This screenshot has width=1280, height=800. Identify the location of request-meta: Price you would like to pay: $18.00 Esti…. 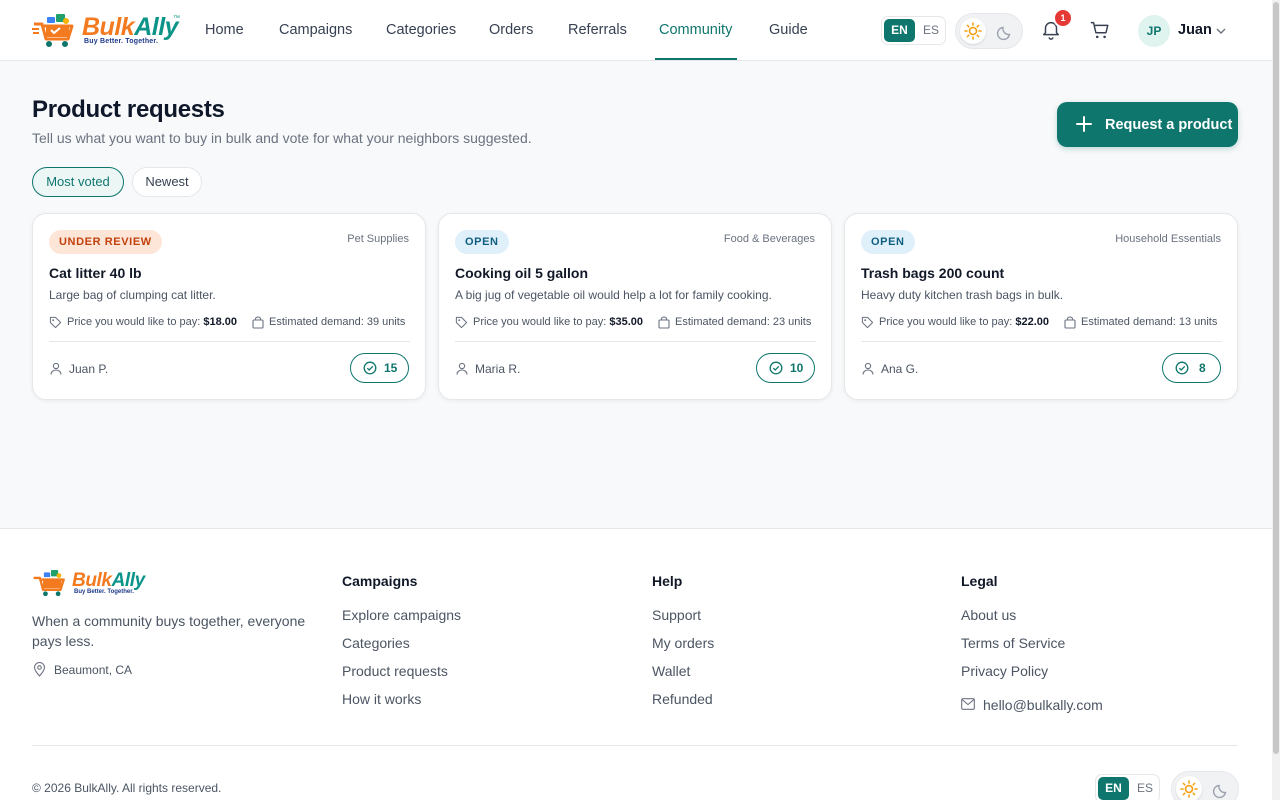
(231, 323).